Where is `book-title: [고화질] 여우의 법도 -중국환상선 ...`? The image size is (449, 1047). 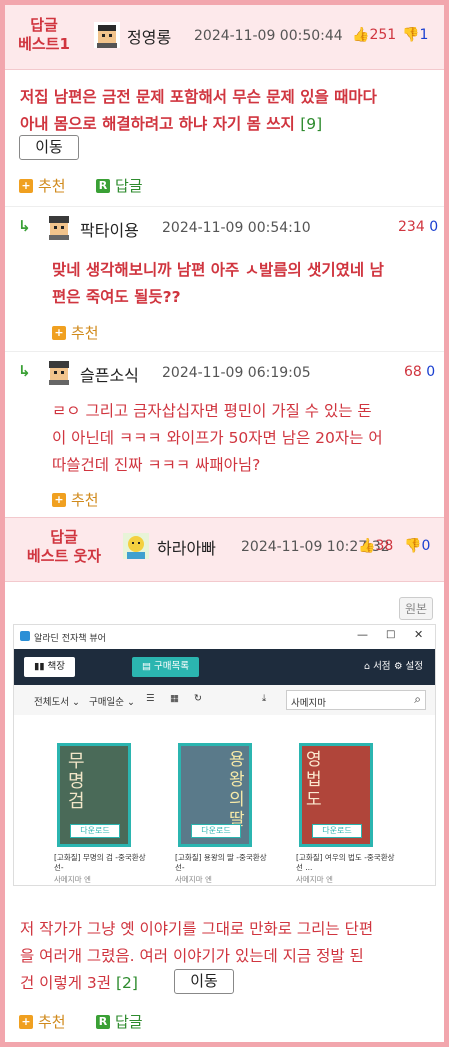
book-title: [고화질] 여우의 법도 -중국환상선 ... is located at coordinates (346, 863).